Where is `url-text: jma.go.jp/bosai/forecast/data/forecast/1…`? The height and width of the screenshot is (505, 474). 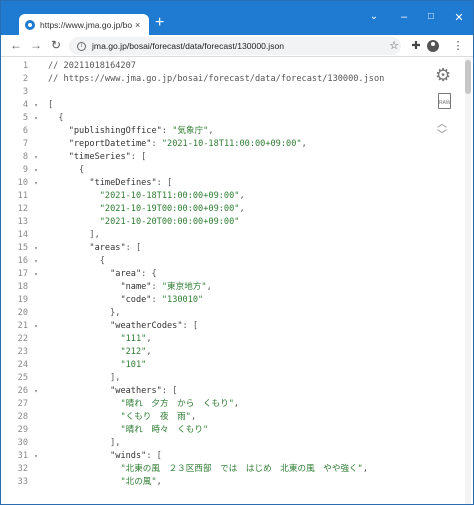 url-text: jma.go.jp/bosai/forecast/data/forecast/1… is located at coordinates (188, 46).